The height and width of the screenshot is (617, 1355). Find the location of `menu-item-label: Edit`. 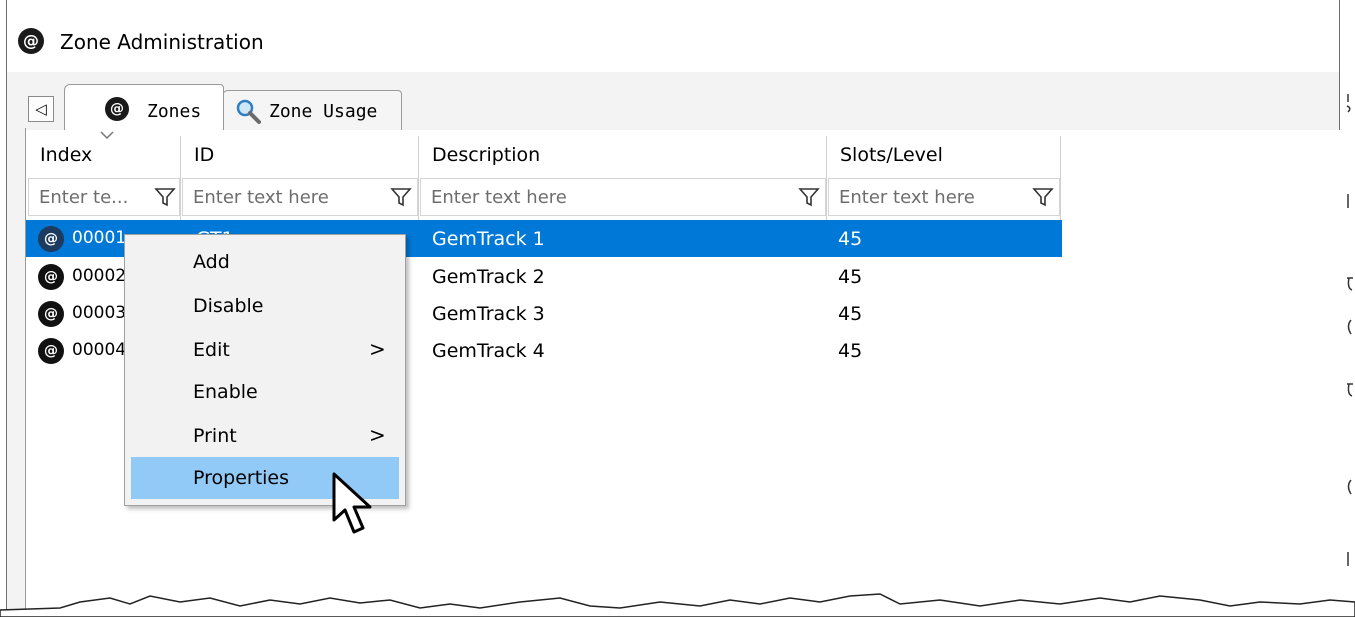

menu-item-label: Edit is located at coordinates (211, 350).